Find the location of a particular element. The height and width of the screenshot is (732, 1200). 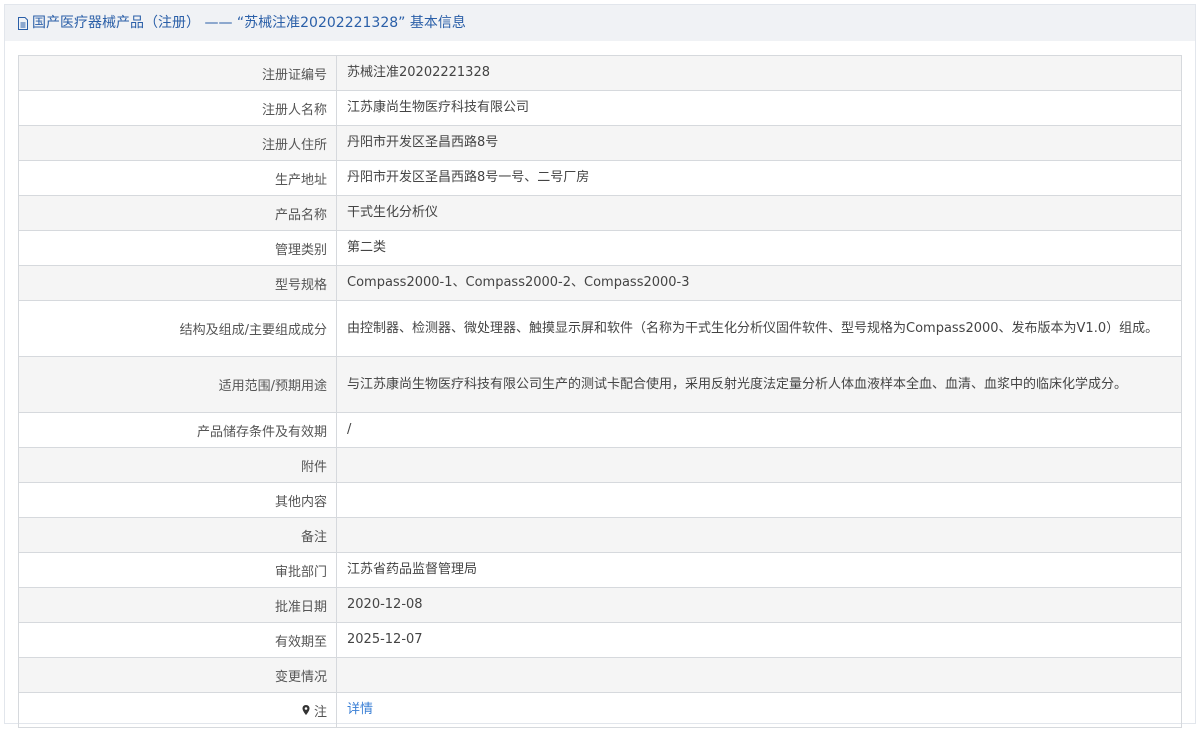

table-row: 备注 is located at coordinates (600, 535).